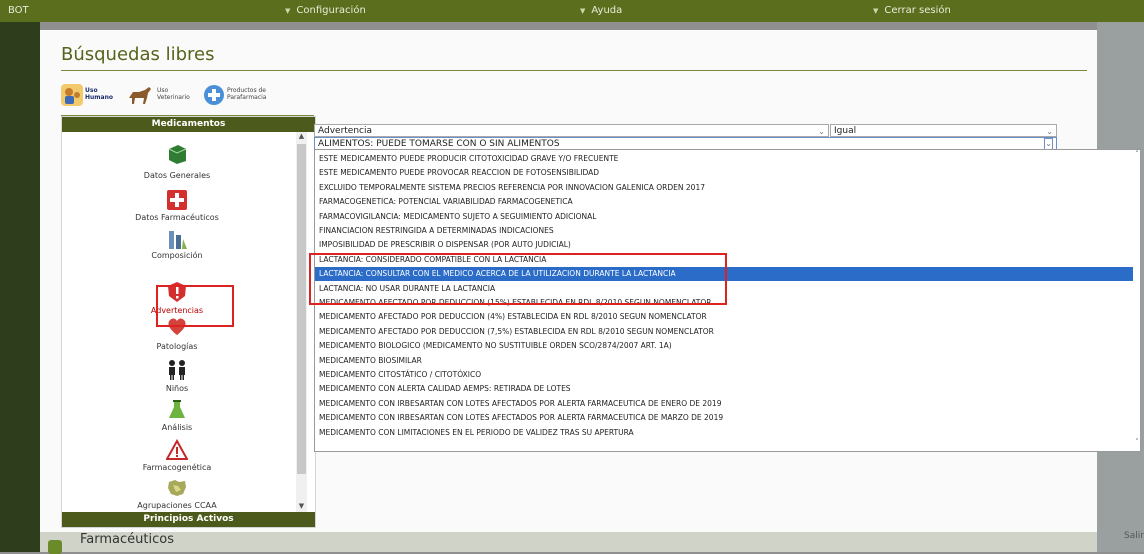 The width and height of the screenshot is (1144, 554). I want to click on salir-link: Salir, so click(1134, 536).